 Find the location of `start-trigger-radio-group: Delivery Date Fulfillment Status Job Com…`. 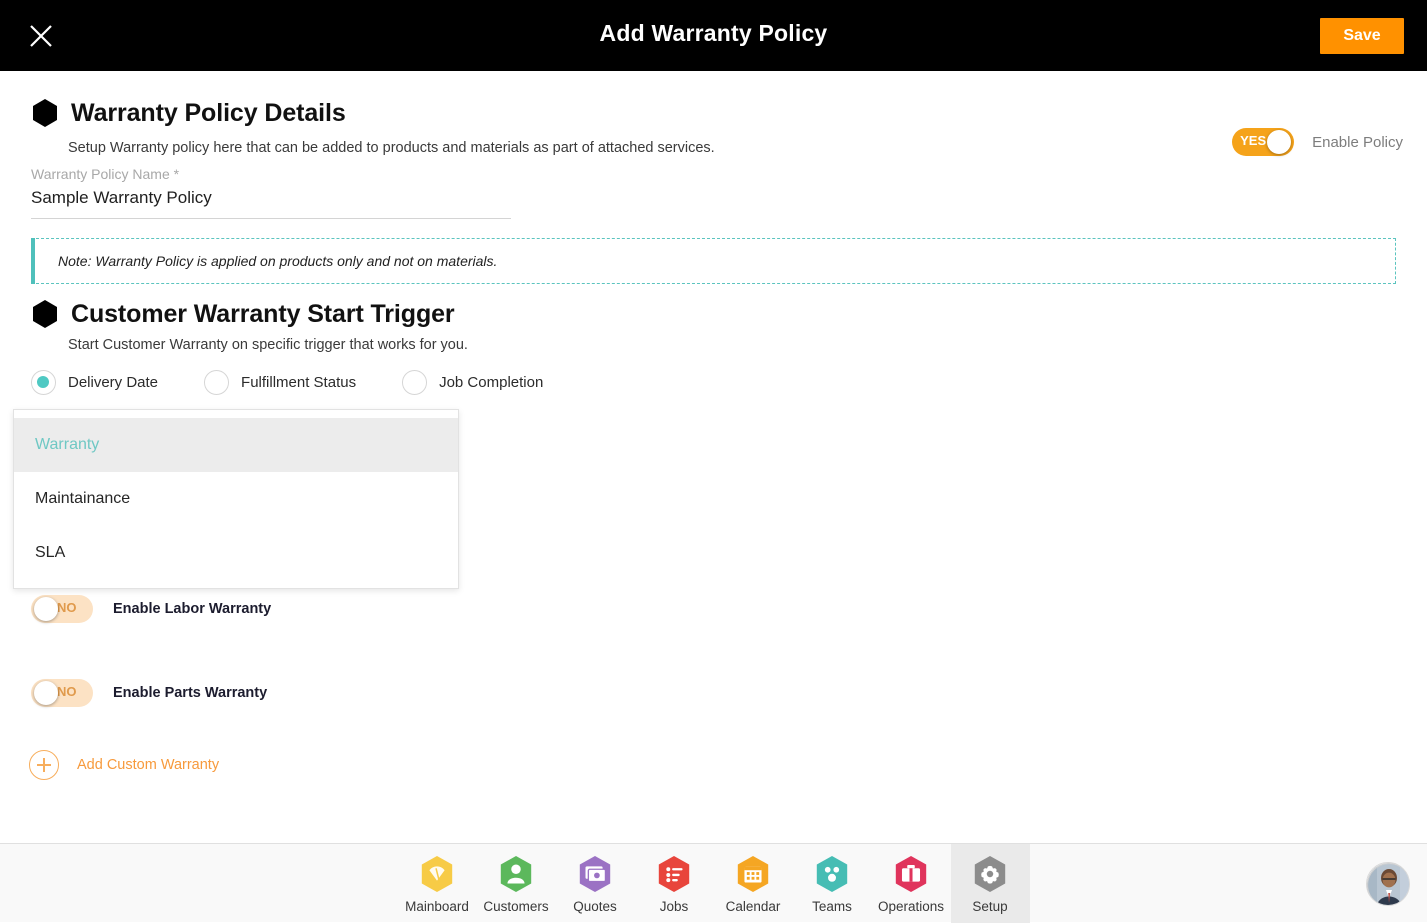

start-trigger-radio-group: Delivery Date Fulfillment Status Job Com… is located at coordinates (310, 382).